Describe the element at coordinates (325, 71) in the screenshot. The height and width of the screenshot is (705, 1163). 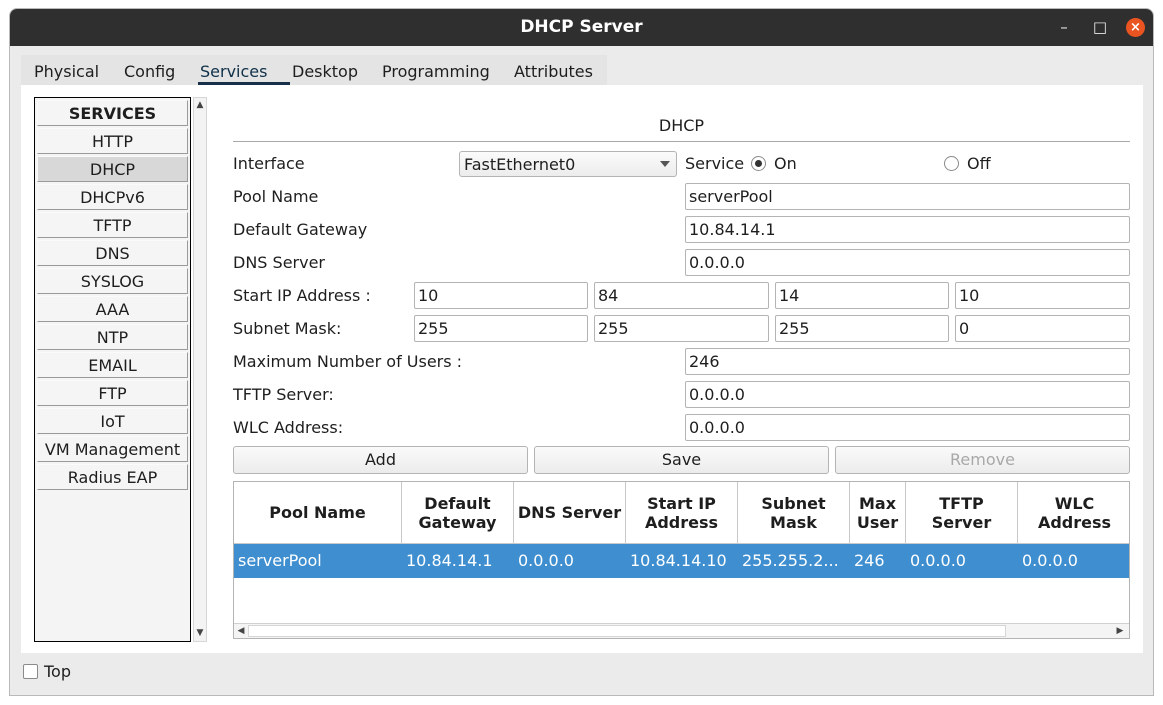
I see `tab-desktop: Desktop` at that location.